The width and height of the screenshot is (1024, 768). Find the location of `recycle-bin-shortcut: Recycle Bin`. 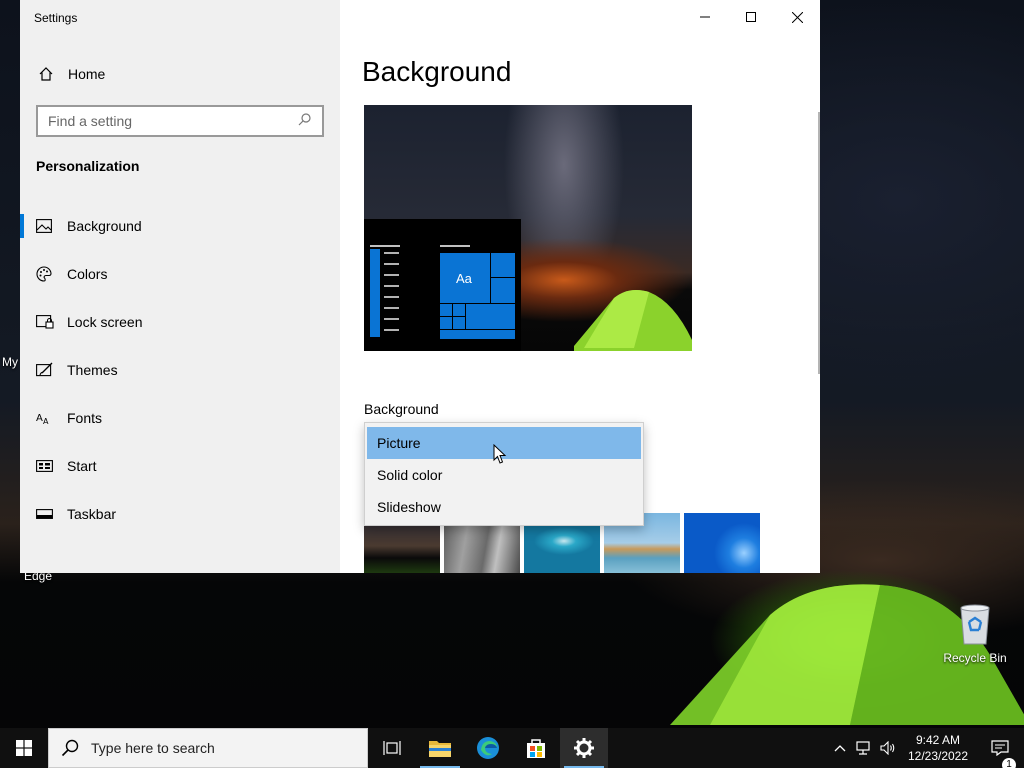

recycle-bin-shortcut: Recycle Bin is located at coordinates (975, 633).